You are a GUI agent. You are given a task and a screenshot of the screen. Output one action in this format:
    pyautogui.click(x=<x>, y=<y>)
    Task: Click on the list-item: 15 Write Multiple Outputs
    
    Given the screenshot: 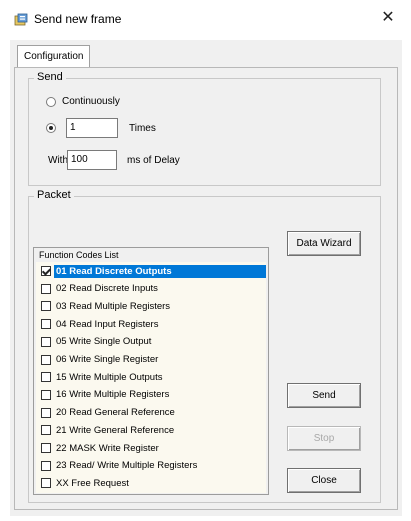 What is the action you would take?
    pyautogui.click(x=151, y=377)
    